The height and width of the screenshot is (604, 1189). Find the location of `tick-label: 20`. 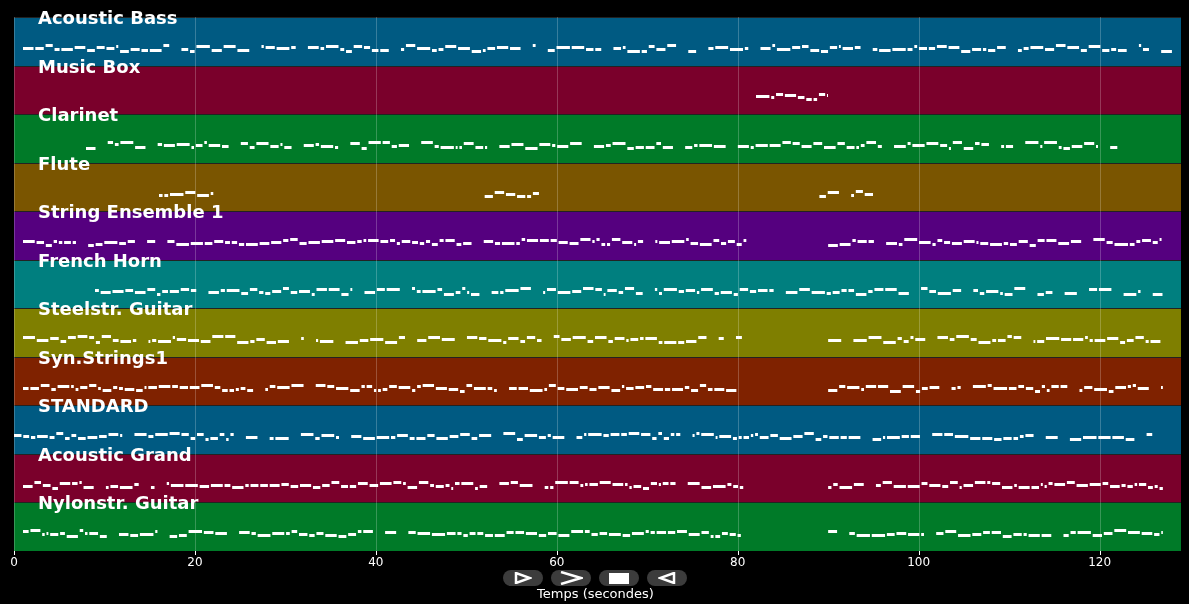

tick-label: 20 is located at coordinates (195, 562).